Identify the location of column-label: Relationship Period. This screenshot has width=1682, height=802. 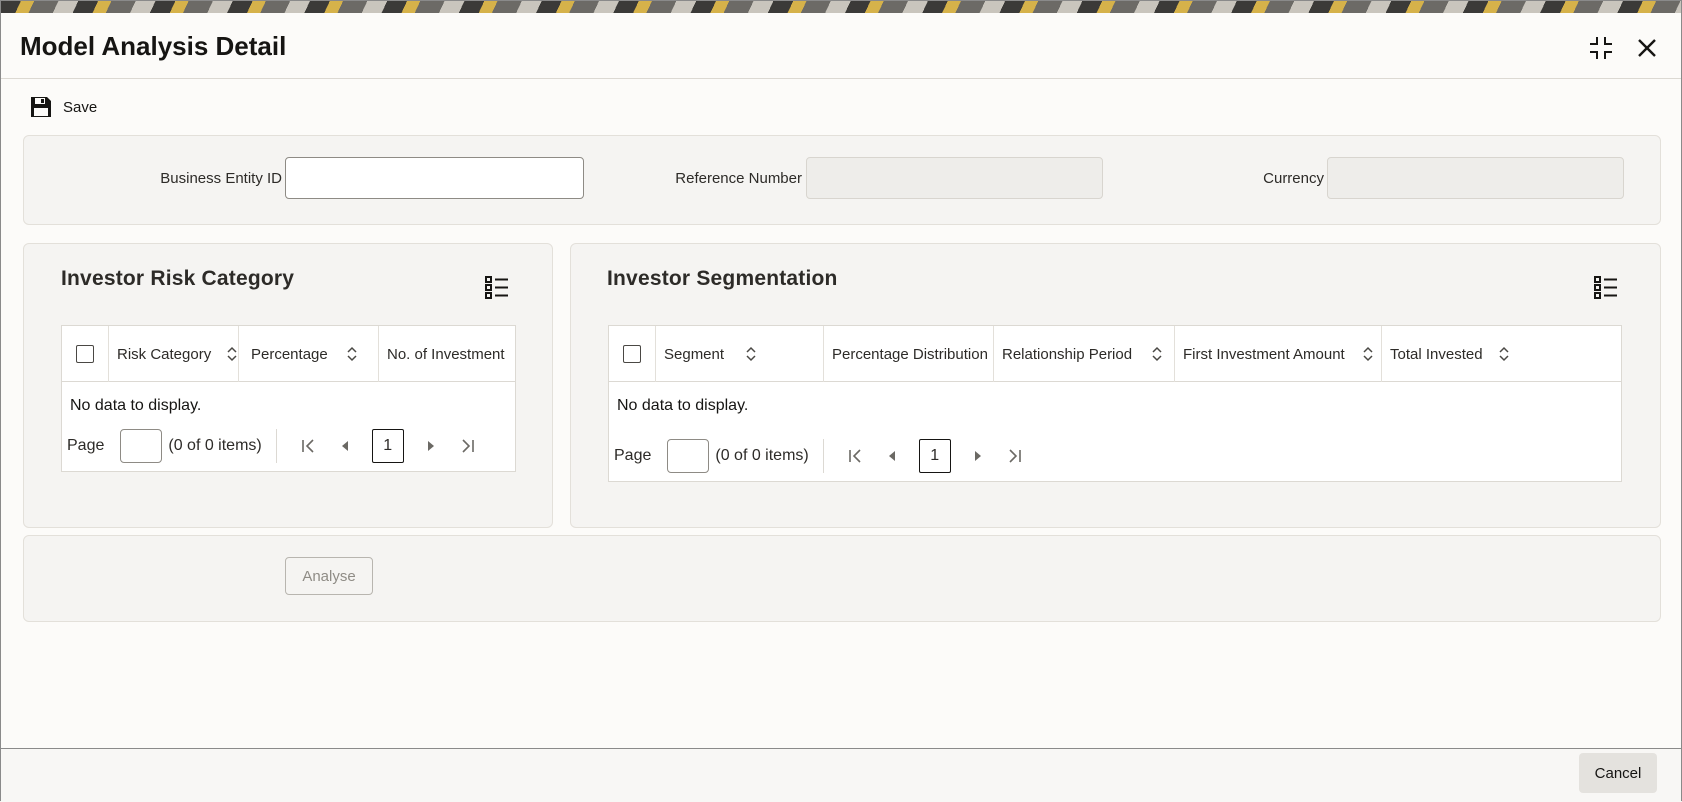
(1067, 354).